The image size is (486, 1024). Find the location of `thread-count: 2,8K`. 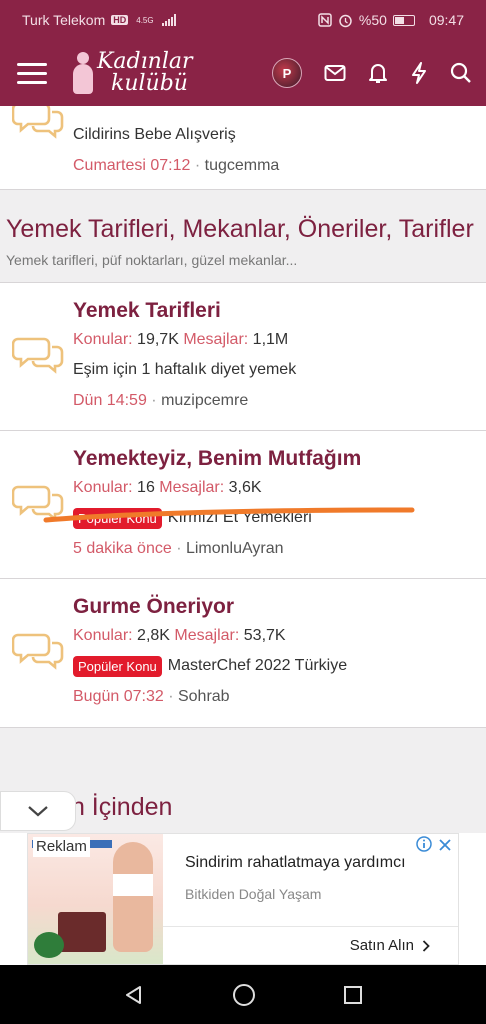

thread-count: 2,8K is located at coordinates (153, 635).